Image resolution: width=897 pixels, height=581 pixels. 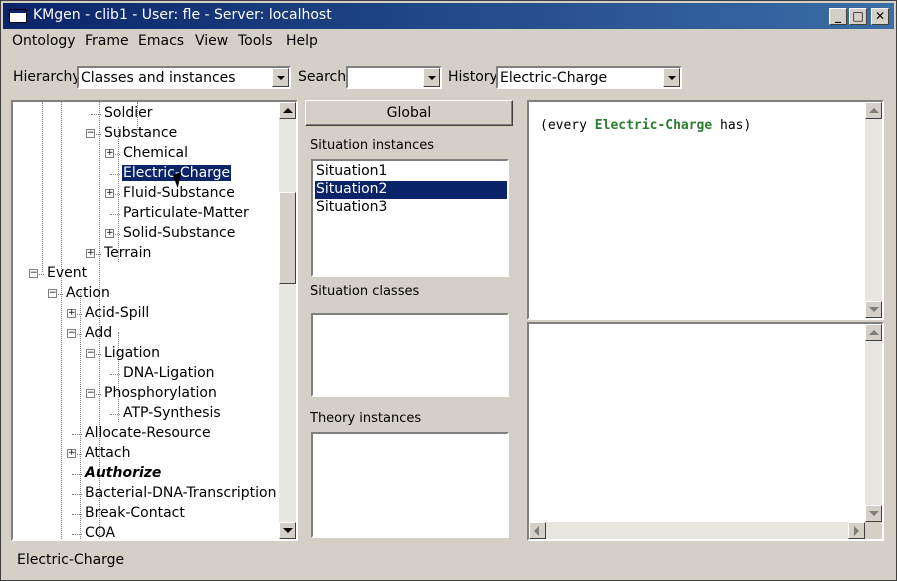 I want to click on code-text: (every Electric-Charge has), so click(x=645, y=125).